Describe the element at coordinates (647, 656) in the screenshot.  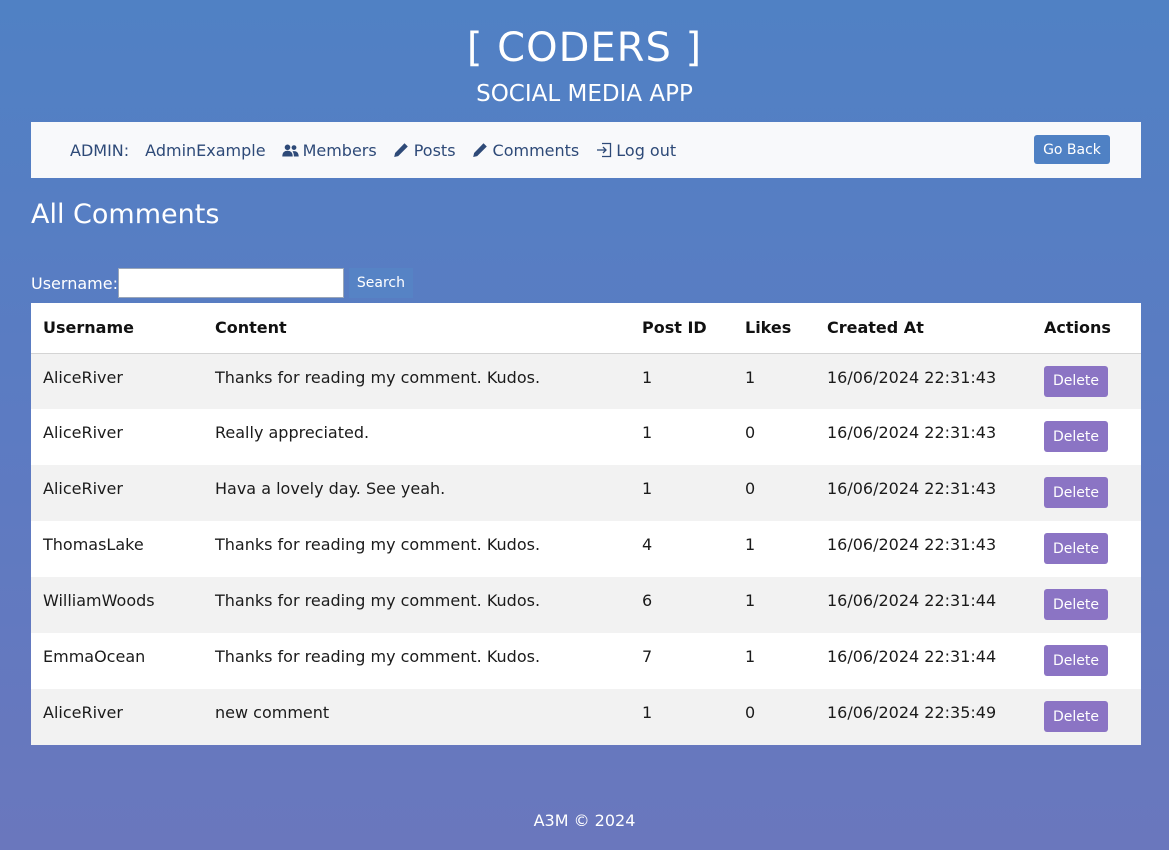
I see `cell-post-id: 7` at that location.